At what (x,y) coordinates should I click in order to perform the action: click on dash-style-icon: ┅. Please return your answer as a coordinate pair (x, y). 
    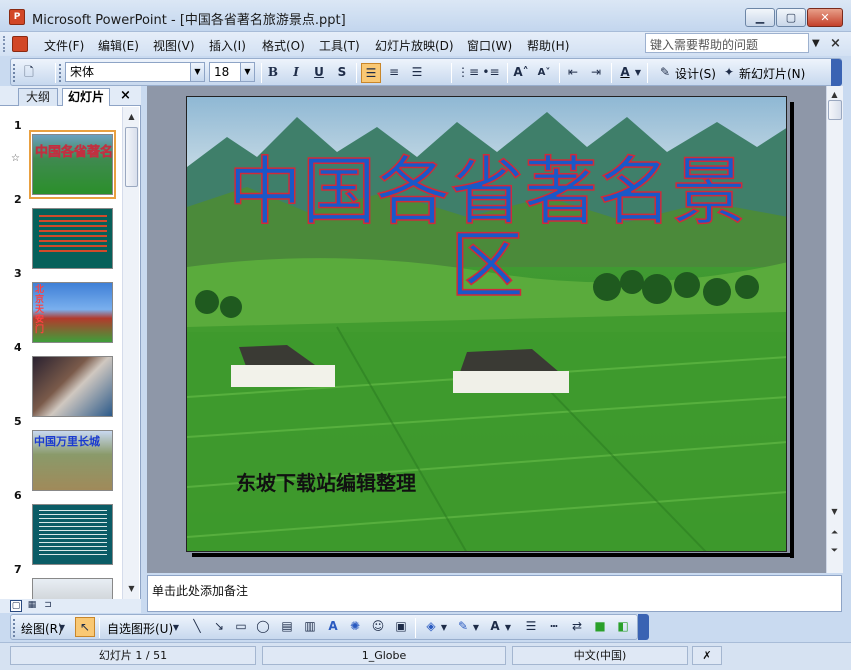
    Looking at the image, I should click on (554, 627).